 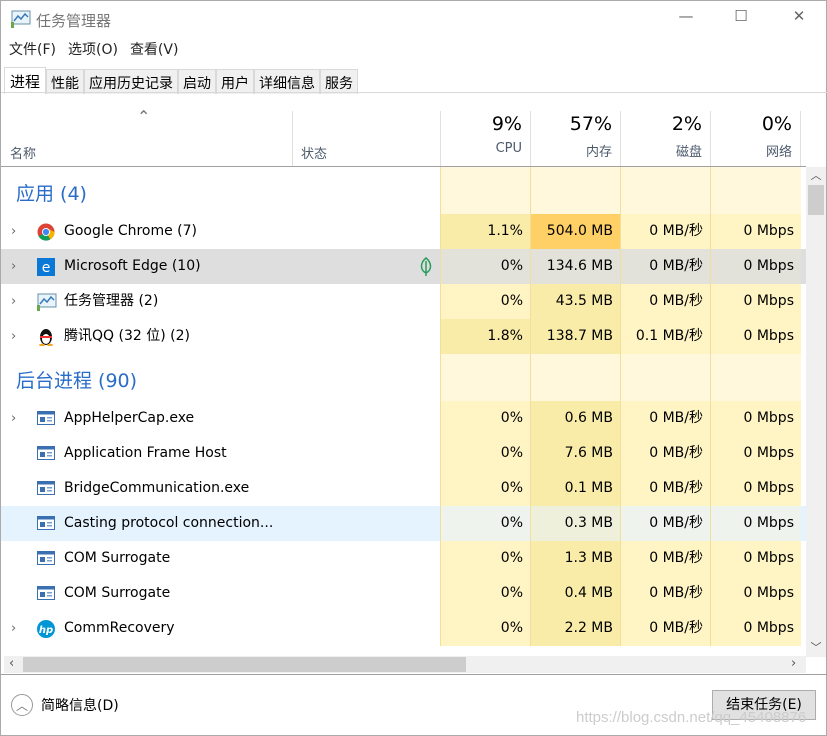 What do you see at coordinates (144, 116) in the screenshot?
I see `sort-ascending-icon: ⌃` at bounding box center [144, 116].